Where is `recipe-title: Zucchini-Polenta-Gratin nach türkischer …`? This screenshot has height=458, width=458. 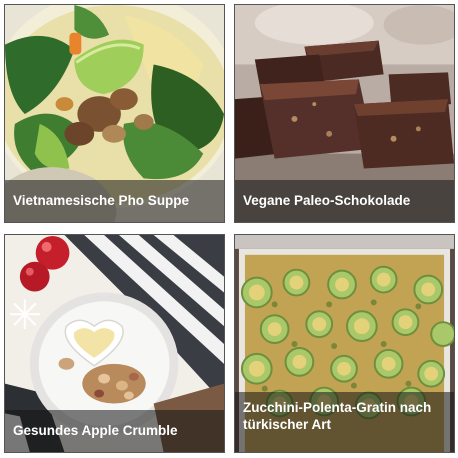
recipe-title: Zucchini-Polenta-Gratin nach türkischer … is located at coordinates (344, 422).